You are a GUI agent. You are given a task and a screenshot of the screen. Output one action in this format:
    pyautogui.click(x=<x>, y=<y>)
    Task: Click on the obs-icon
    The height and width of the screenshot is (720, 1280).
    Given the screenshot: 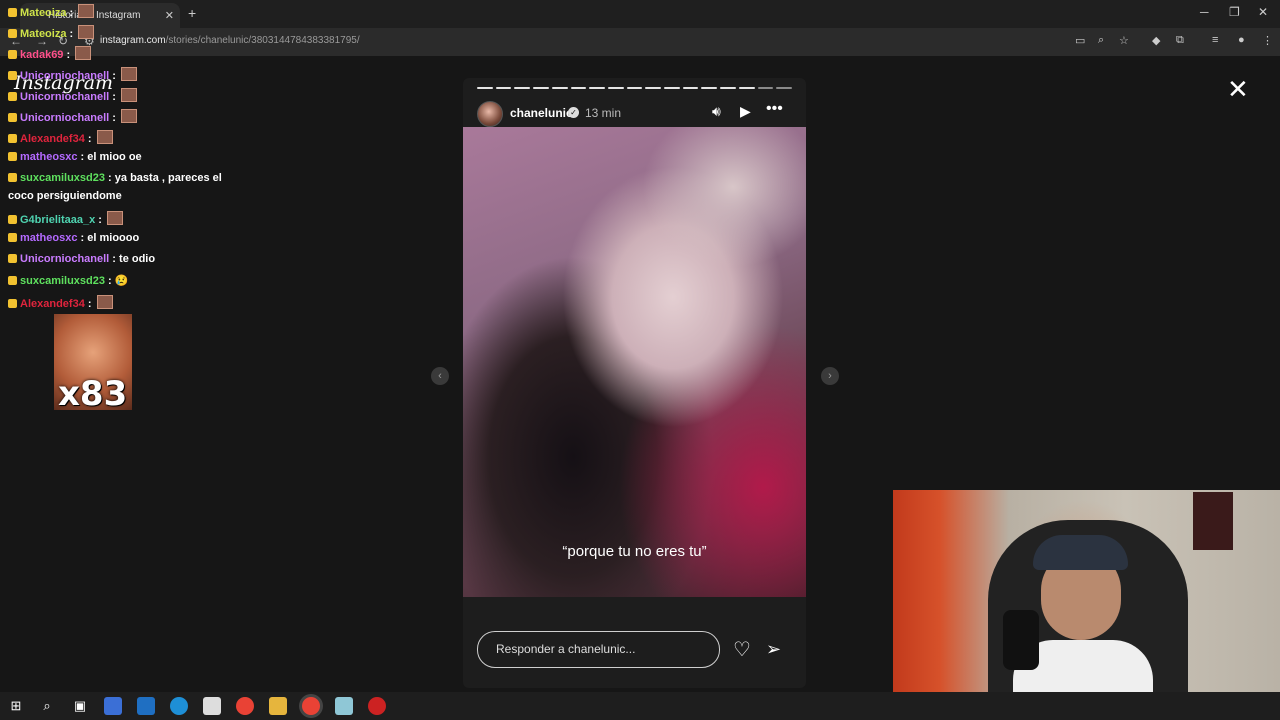 What is the action you would take?
    pyautogui.click(x=377, y=706)
    